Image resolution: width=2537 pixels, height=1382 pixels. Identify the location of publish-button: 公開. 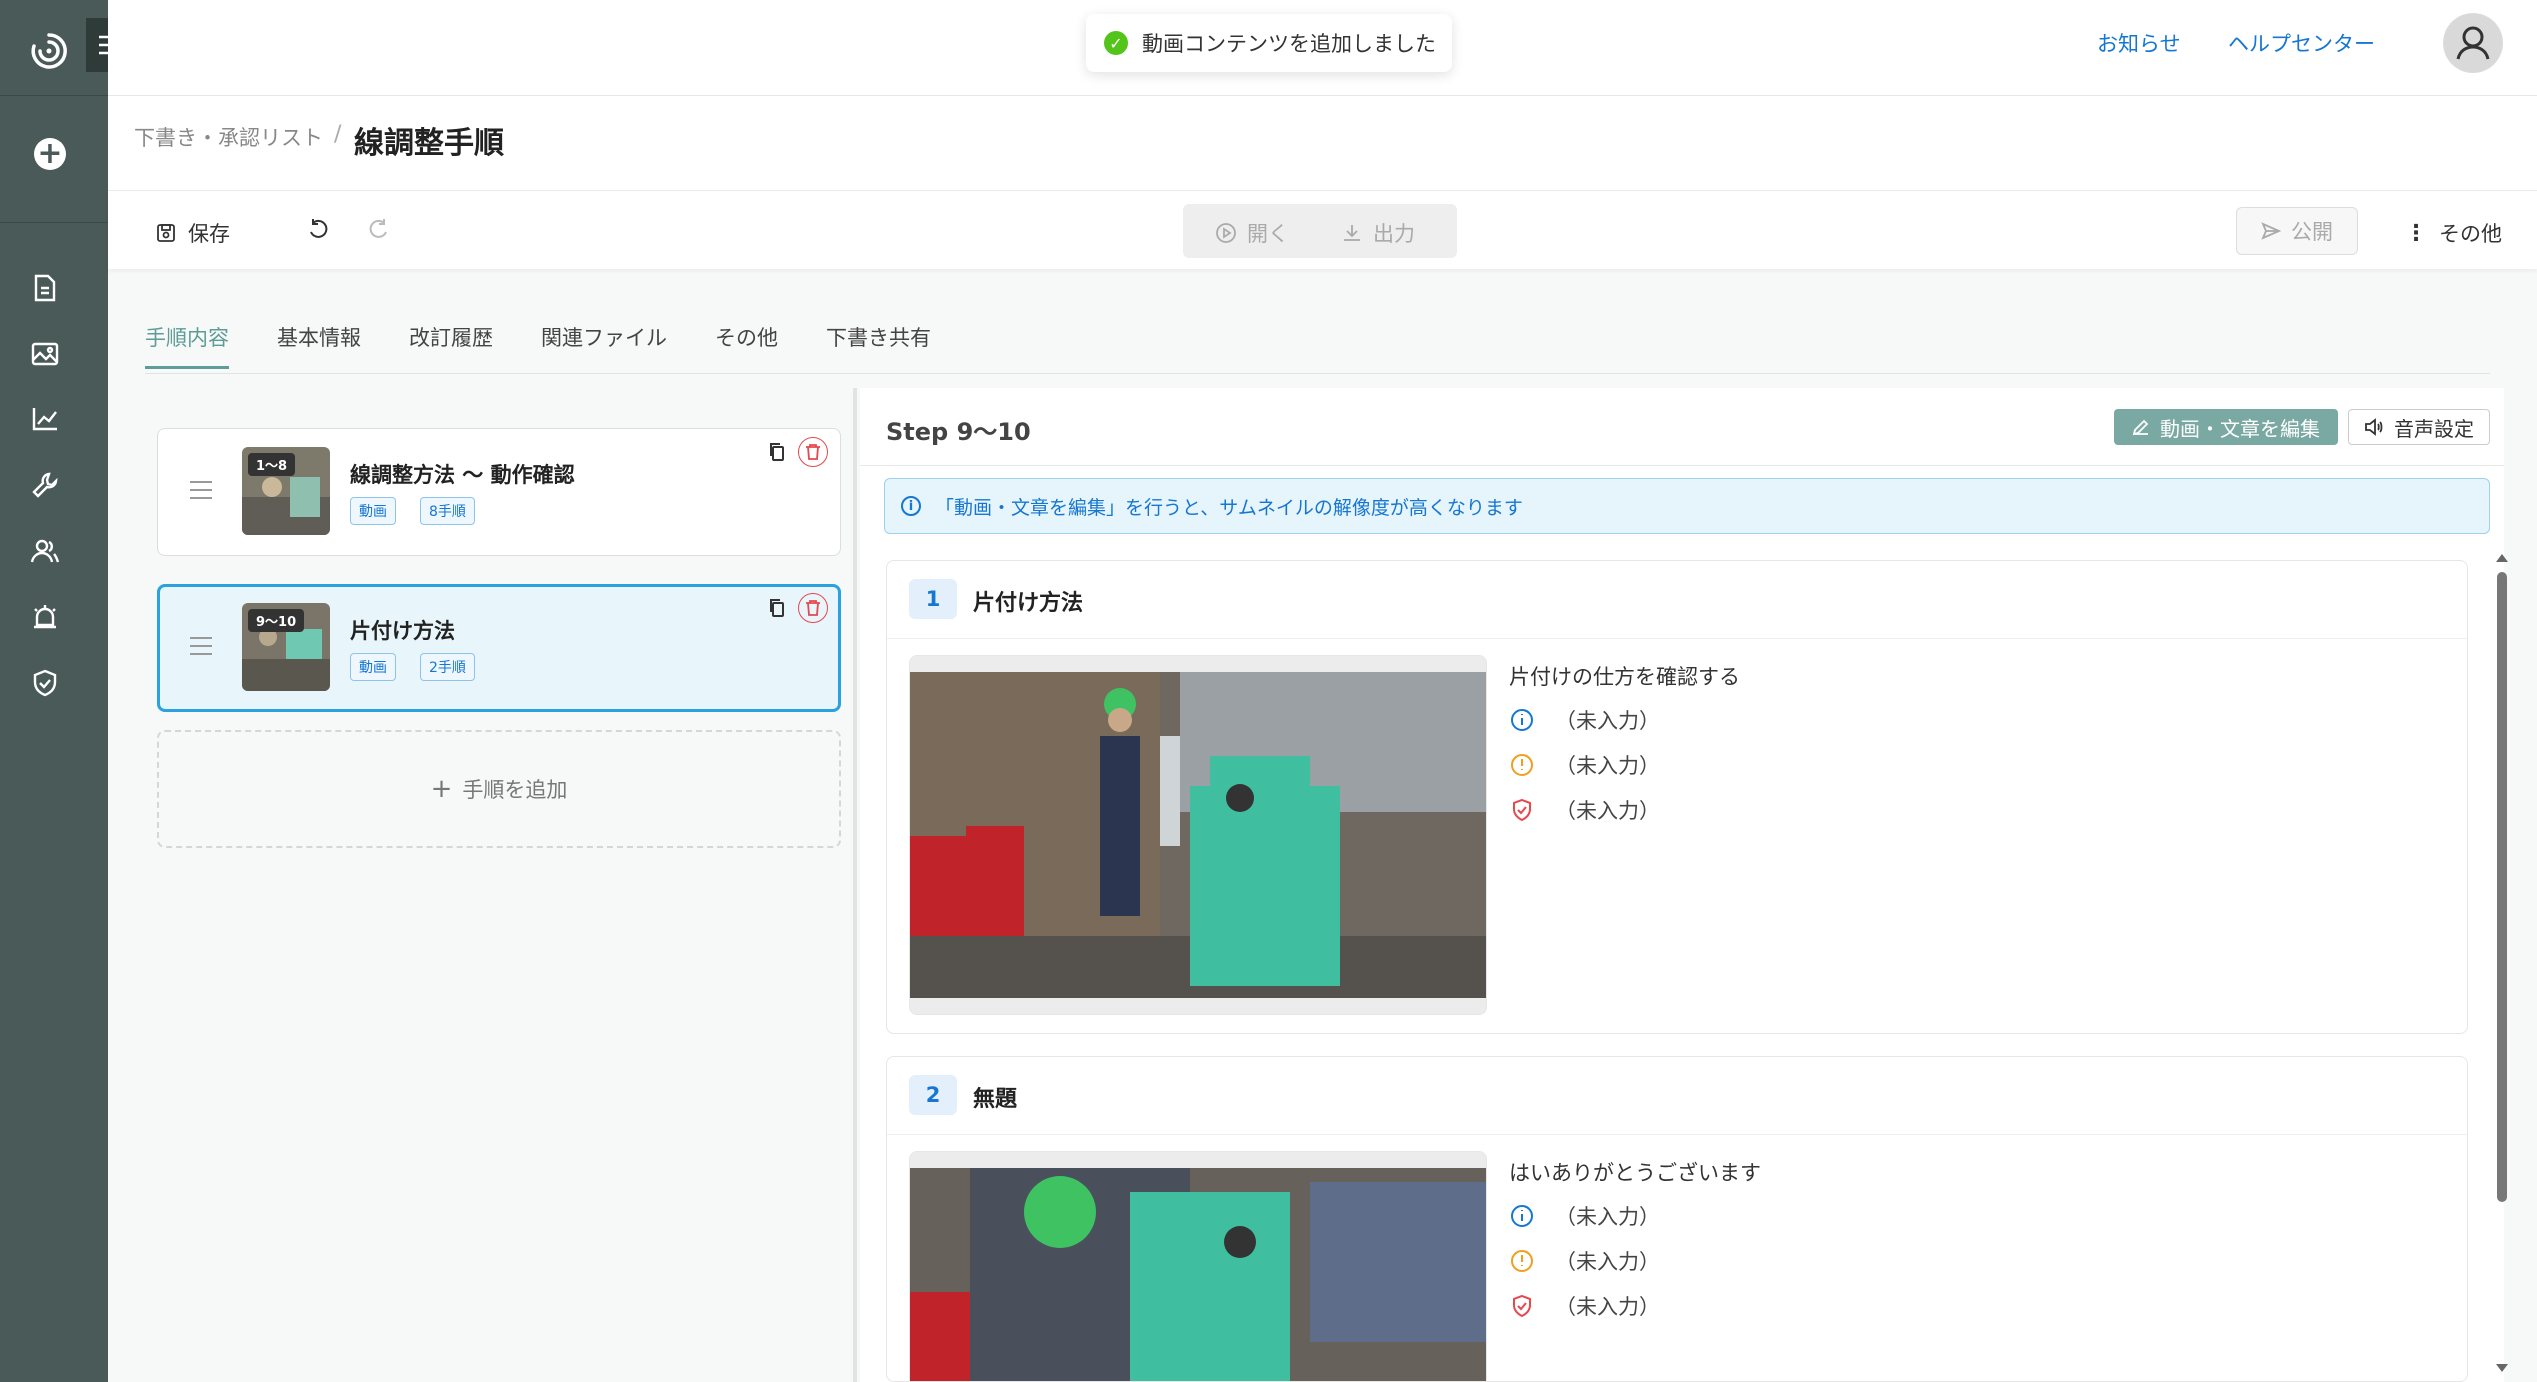
(2297, 231).